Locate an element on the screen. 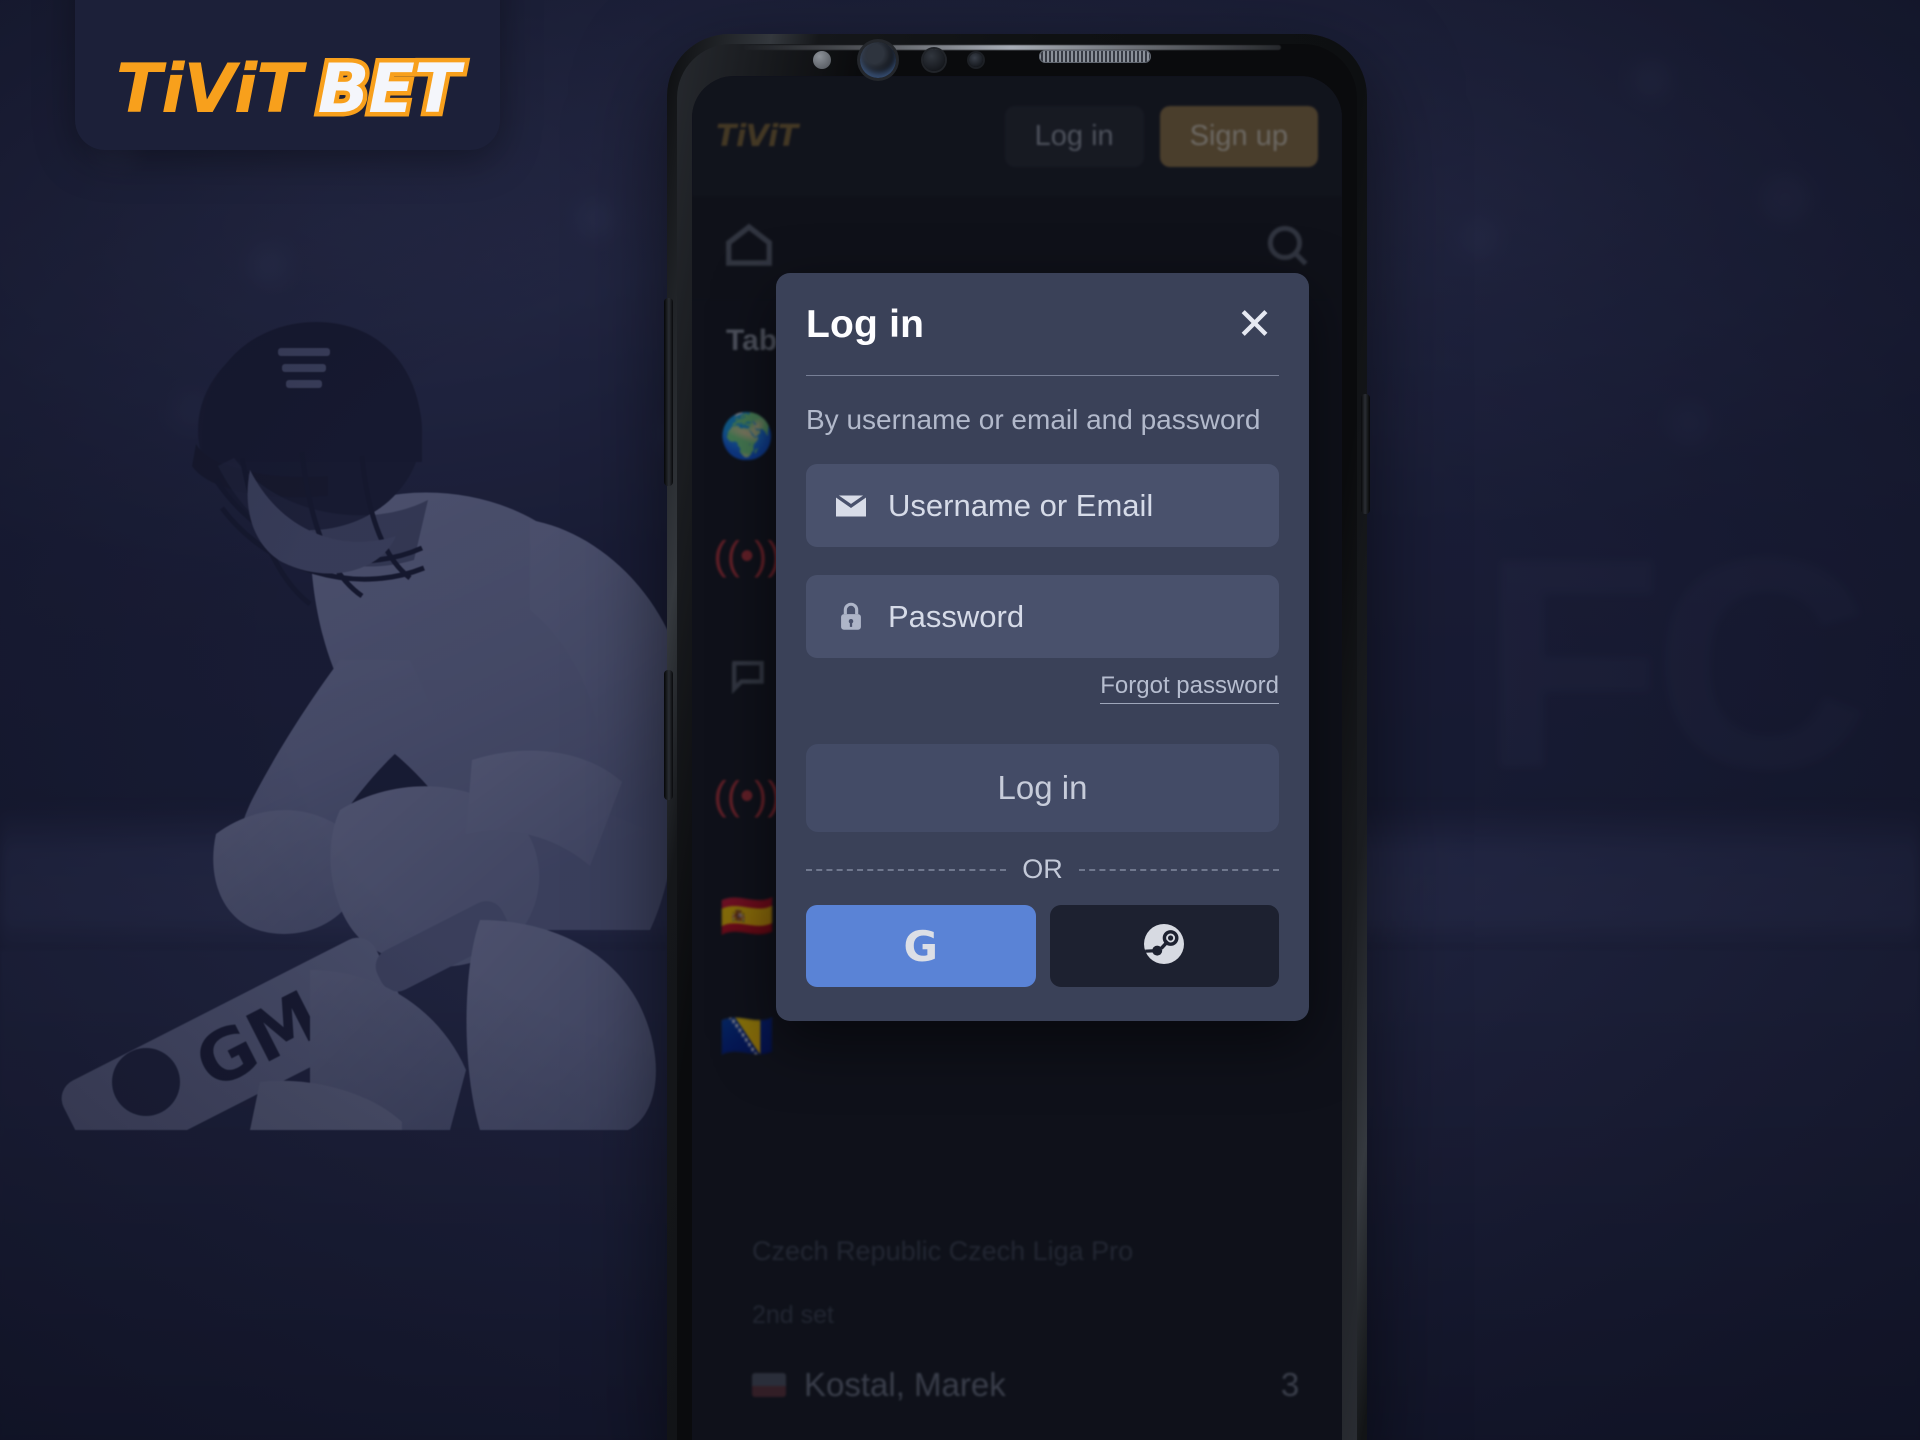 The width and height of the screenshot is (1920, 1440). steam-icon is located at coordinates (1164, 946).